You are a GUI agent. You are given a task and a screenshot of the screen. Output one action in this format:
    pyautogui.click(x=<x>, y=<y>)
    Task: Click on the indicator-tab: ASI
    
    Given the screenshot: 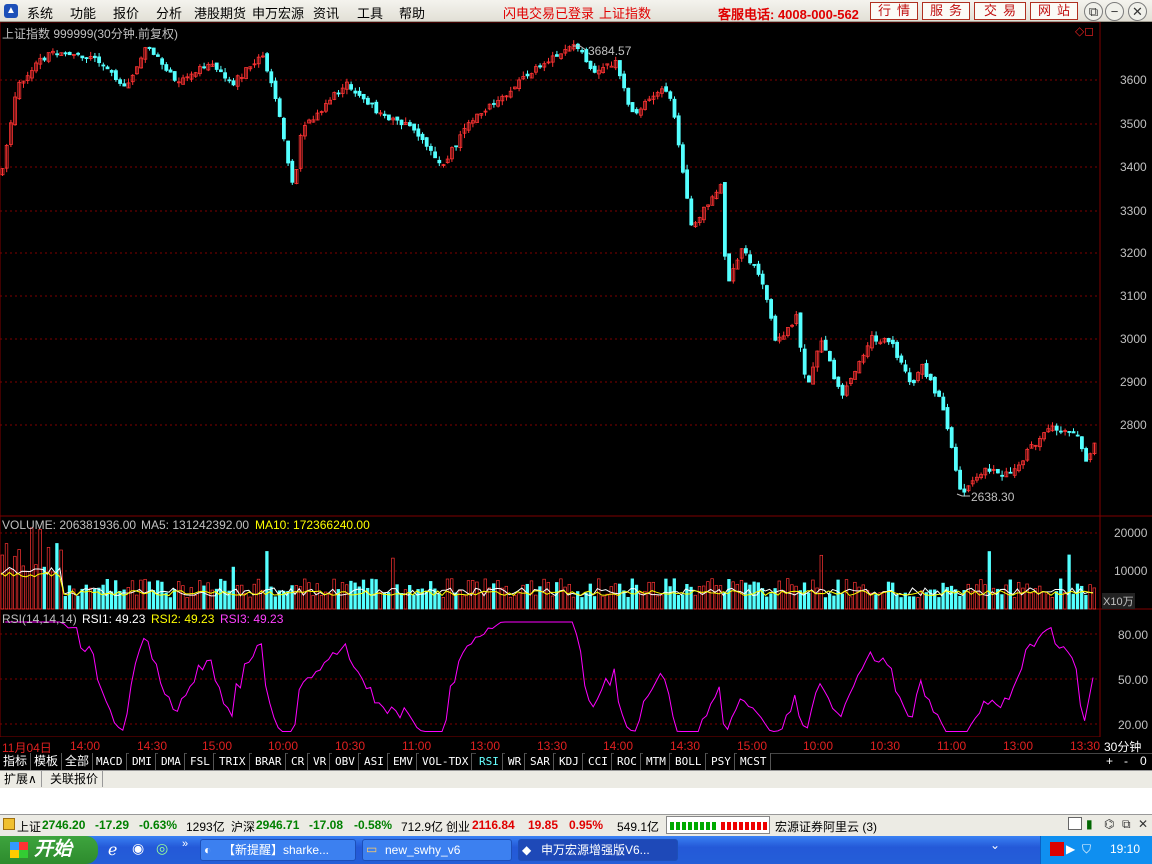 What is the action you would take?
    pyautogui.click(x=374, y=761)
    